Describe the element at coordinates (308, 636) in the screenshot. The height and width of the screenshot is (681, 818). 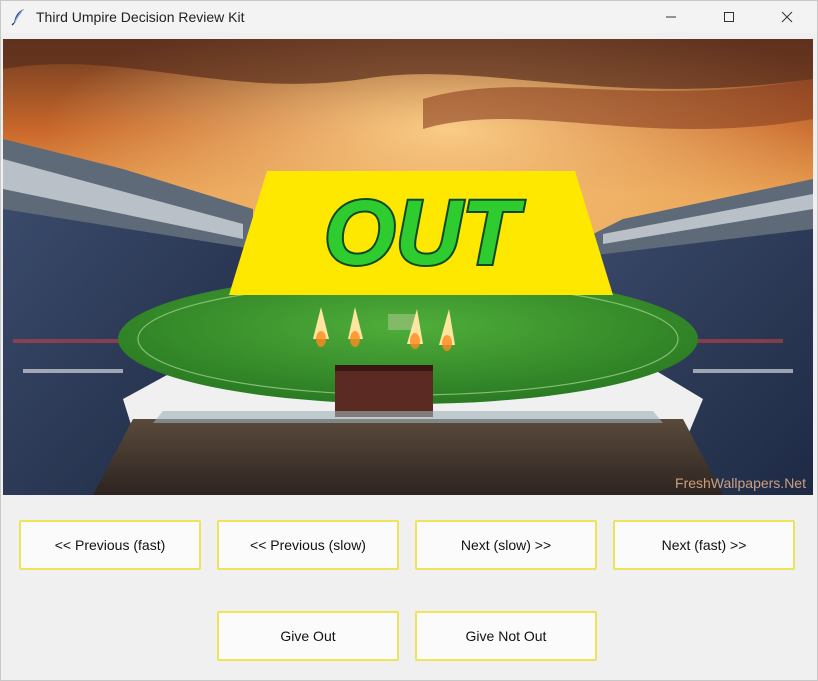
I see `give-out-button: Give Out` at that location.